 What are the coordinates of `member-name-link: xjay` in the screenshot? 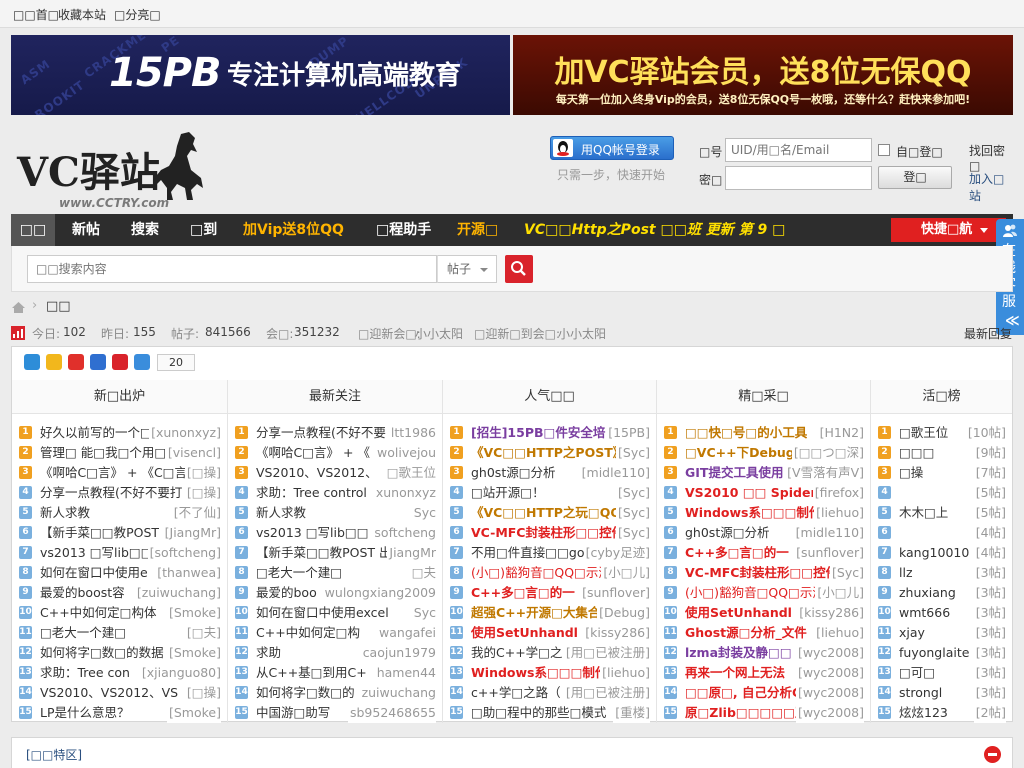 It's located at (912, 633).